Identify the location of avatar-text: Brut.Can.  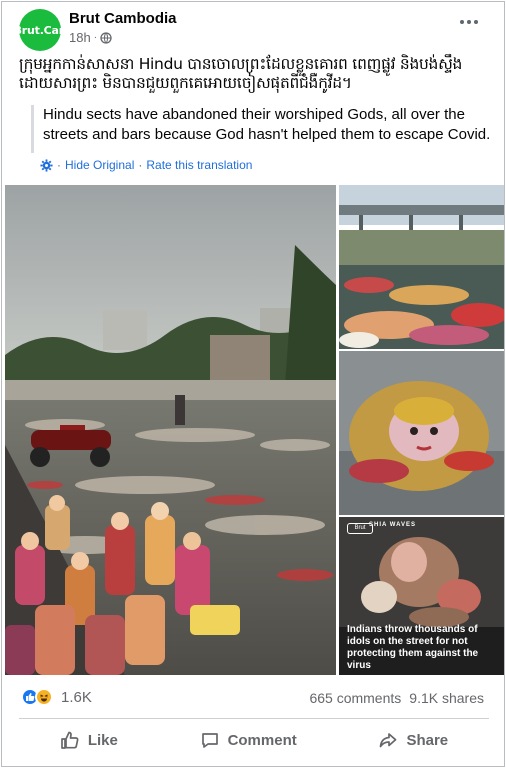
(40, 30).